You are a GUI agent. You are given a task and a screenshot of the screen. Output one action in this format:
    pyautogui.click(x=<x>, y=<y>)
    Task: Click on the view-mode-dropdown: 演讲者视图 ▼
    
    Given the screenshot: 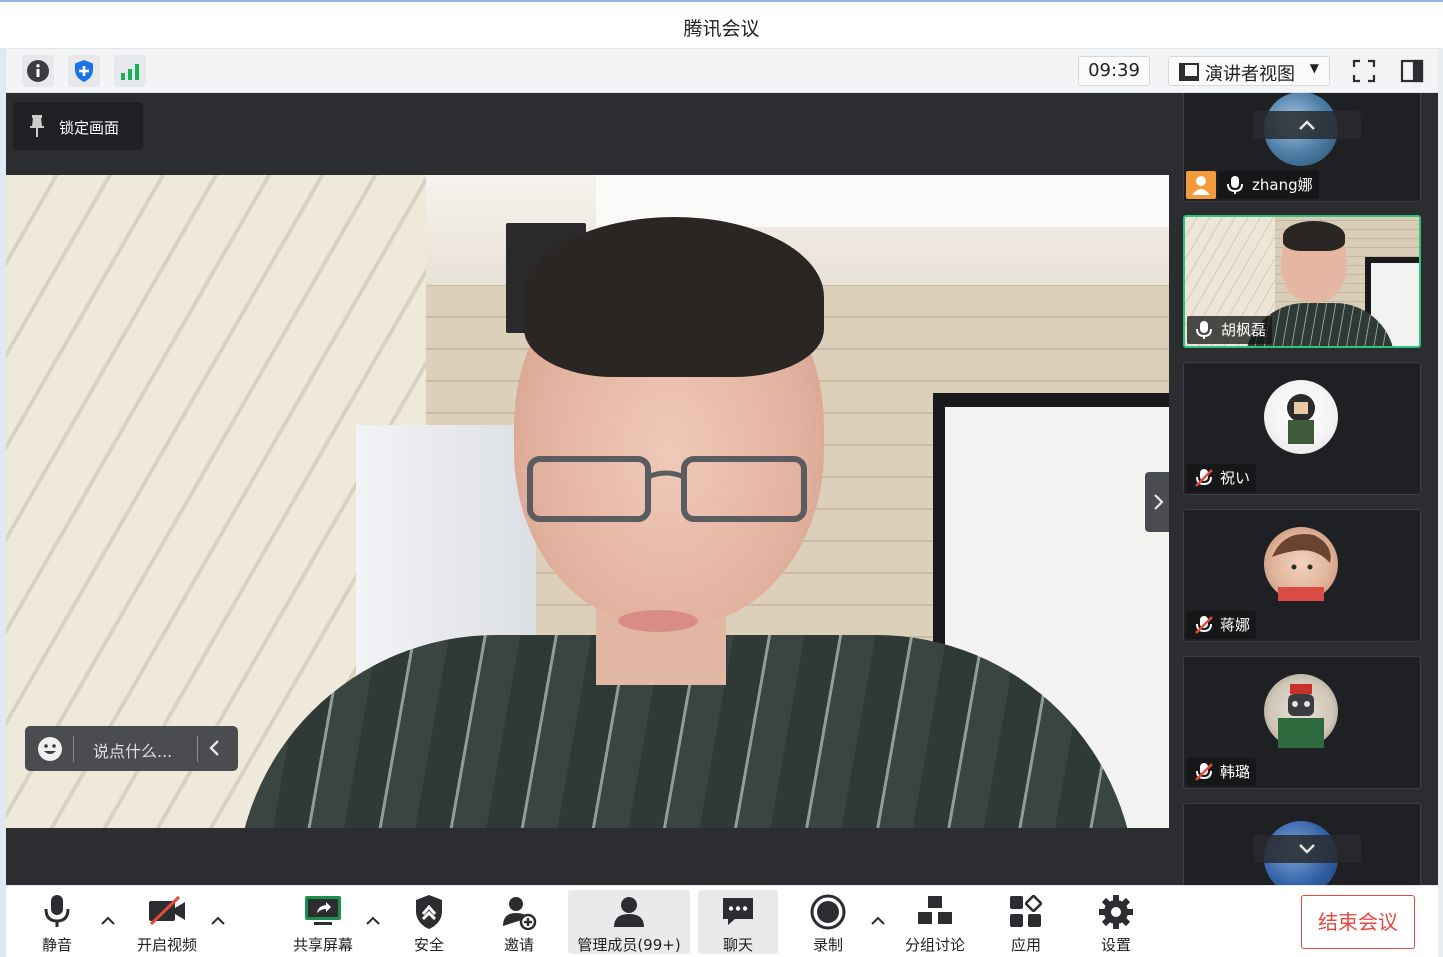 What is the action you would take?
    pyautogui.click(x=1249, y=71)
    